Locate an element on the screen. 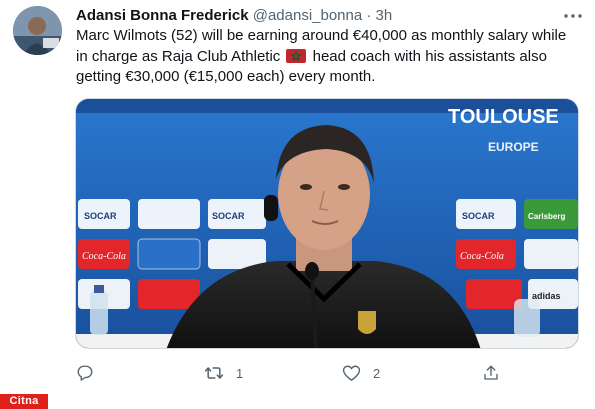  morocco-flag-icon is located at coordinates (296, 55).